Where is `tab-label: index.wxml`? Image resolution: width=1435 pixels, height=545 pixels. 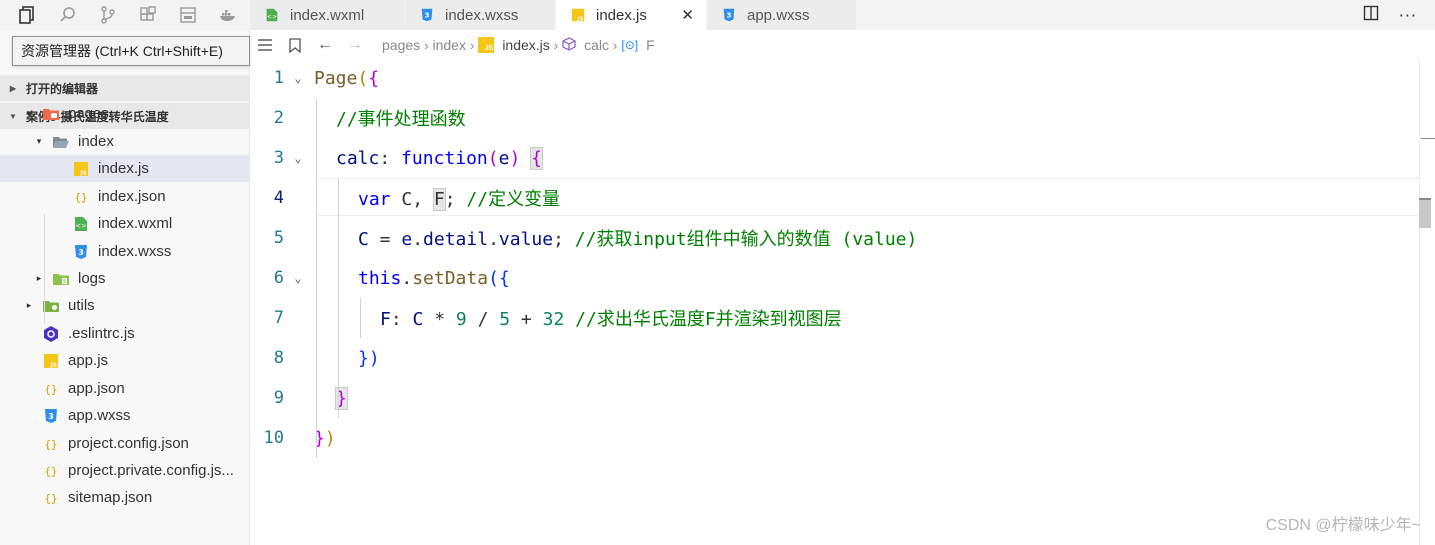
tab-label: index.wxml is located at coordinates (327, 15).